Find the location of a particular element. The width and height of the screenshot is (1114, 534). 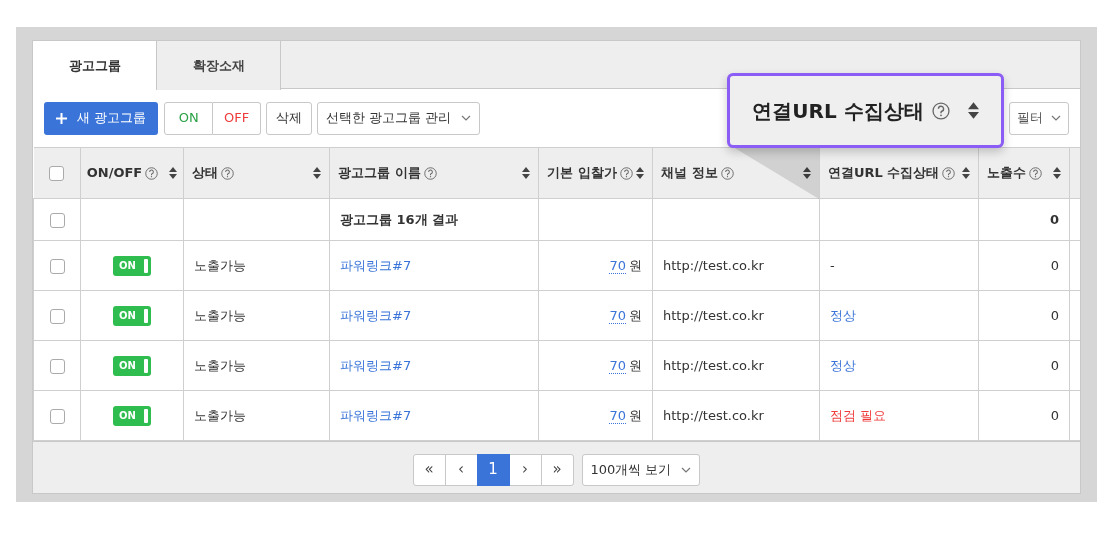

delete-button: 삭제 is located at coordinates (289, 118).